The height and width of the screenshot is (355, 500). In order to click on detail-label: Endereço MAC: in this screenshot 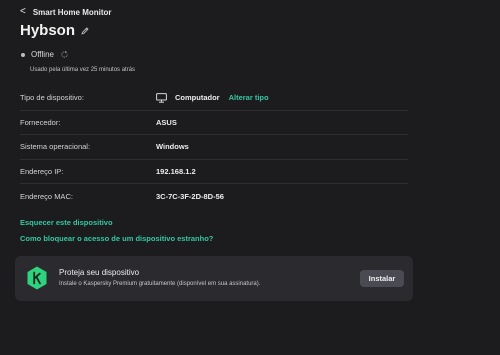, I will do `click(46, 197)`.